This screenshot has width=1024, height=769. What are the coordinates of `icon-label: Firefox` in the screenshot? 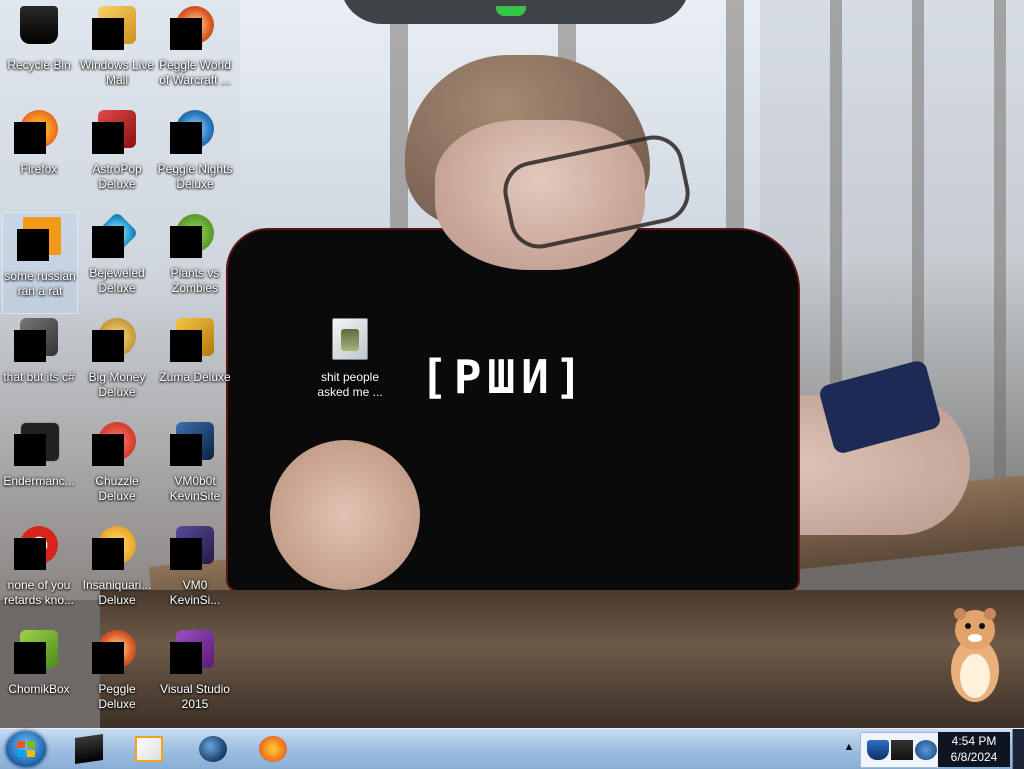 It's located at (39, 169).